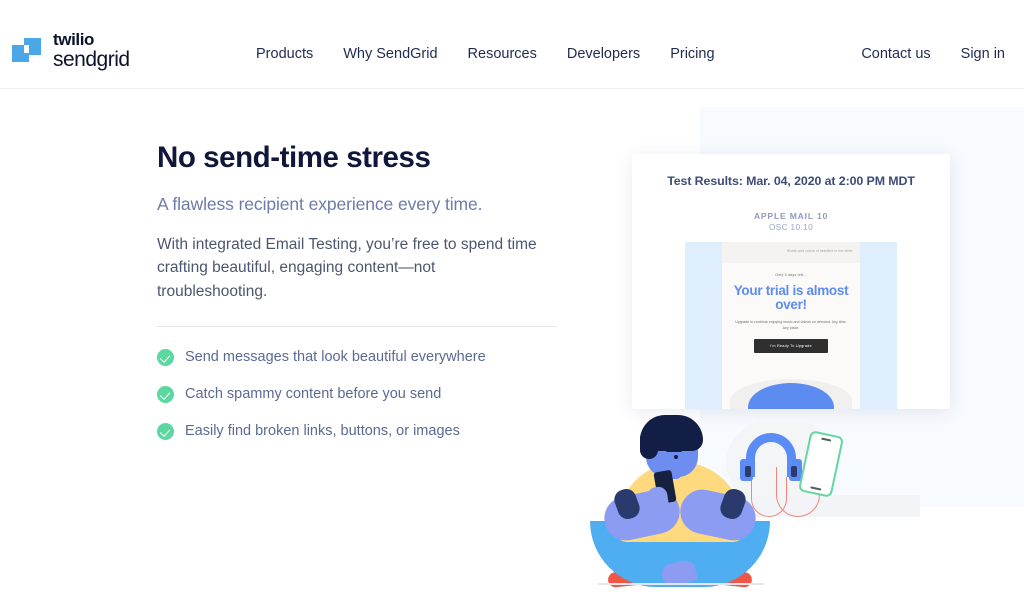 The width and height of the screenshot is (1024, 597). I want to click on twilio-logo-icon, so click(28, 51).